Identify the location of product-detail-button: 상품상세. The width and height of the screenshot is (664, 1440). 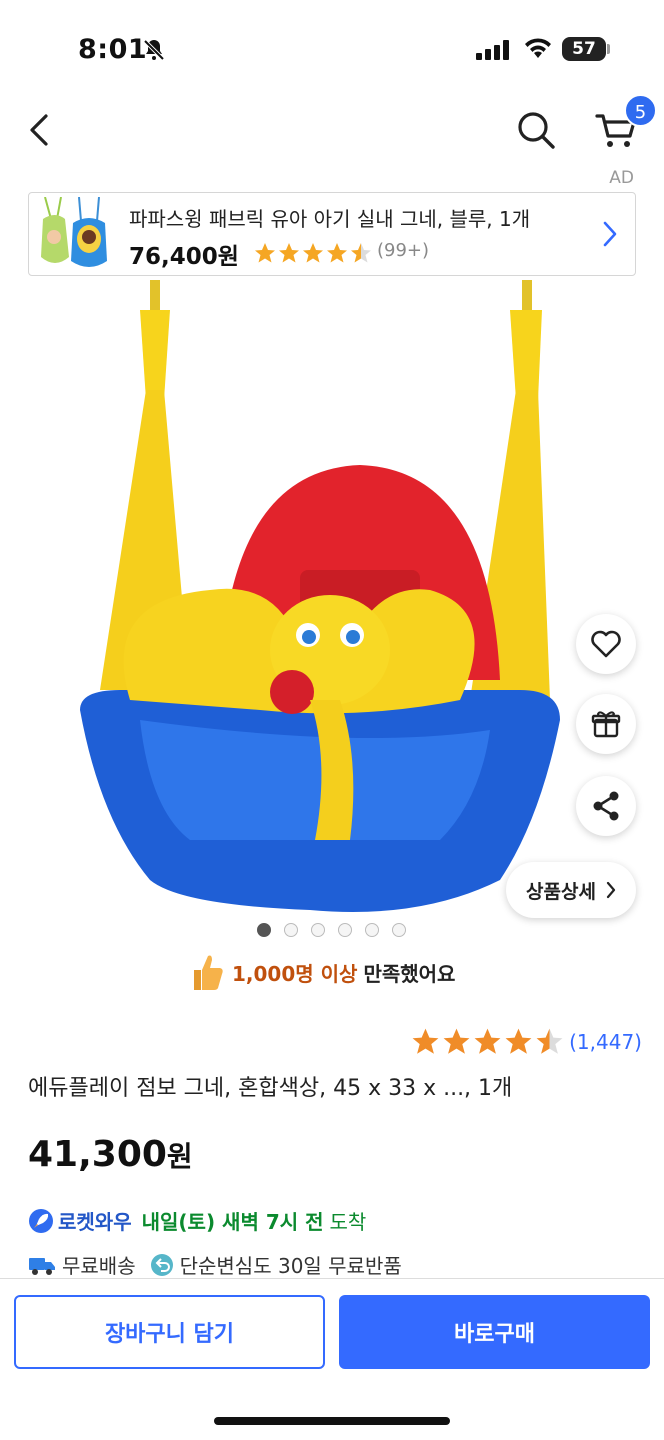
(571, 890).